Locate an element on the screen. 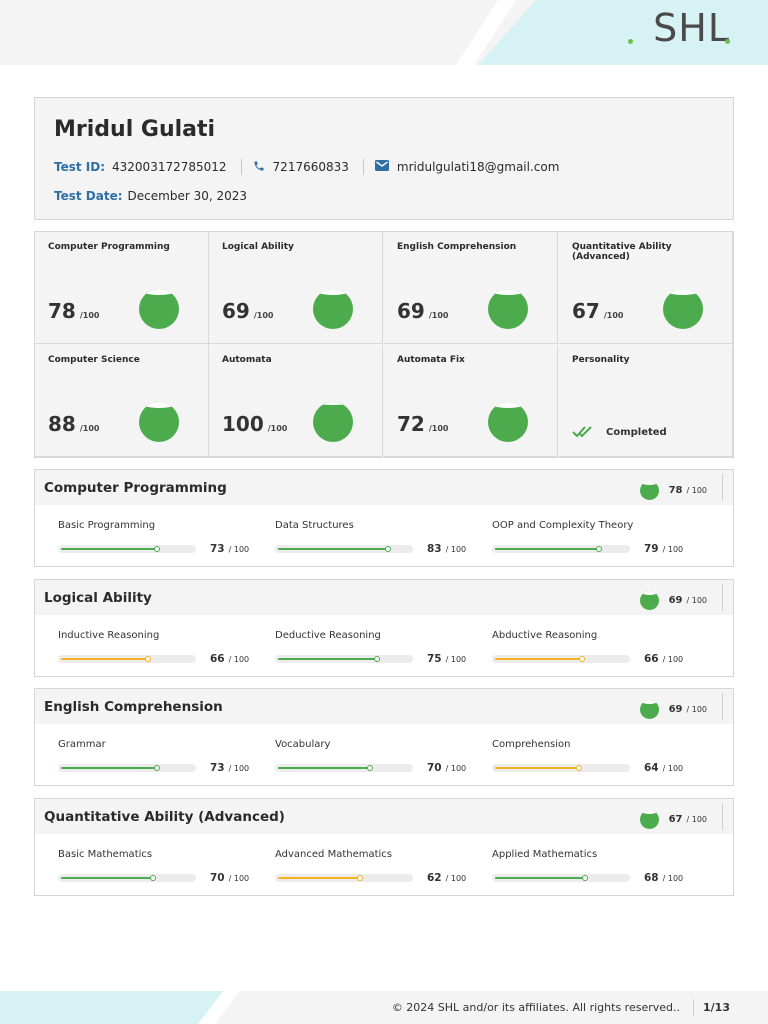  score-tile: Personality Completed is located at coordinates (646, 401).